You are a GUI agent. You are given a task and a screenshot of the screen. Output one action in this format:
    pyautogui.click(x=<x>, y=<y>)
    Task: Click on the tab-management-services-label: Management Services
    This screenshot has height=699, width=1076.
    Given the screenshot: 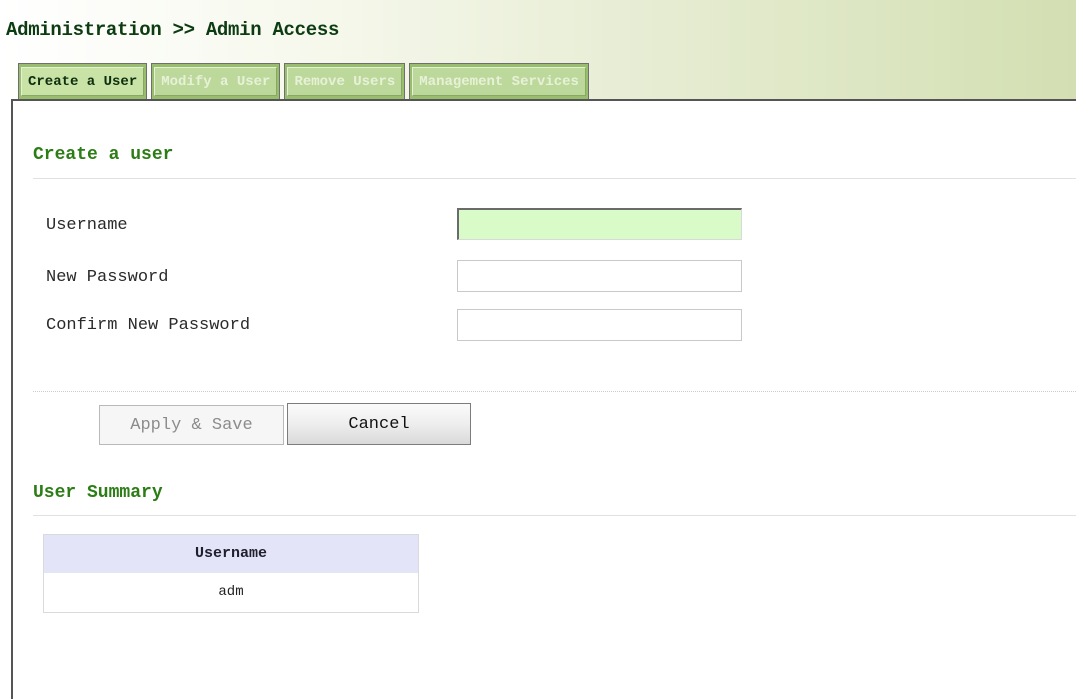 What is the action you would take?
    pyautogui.click(x=499, y=81)
    